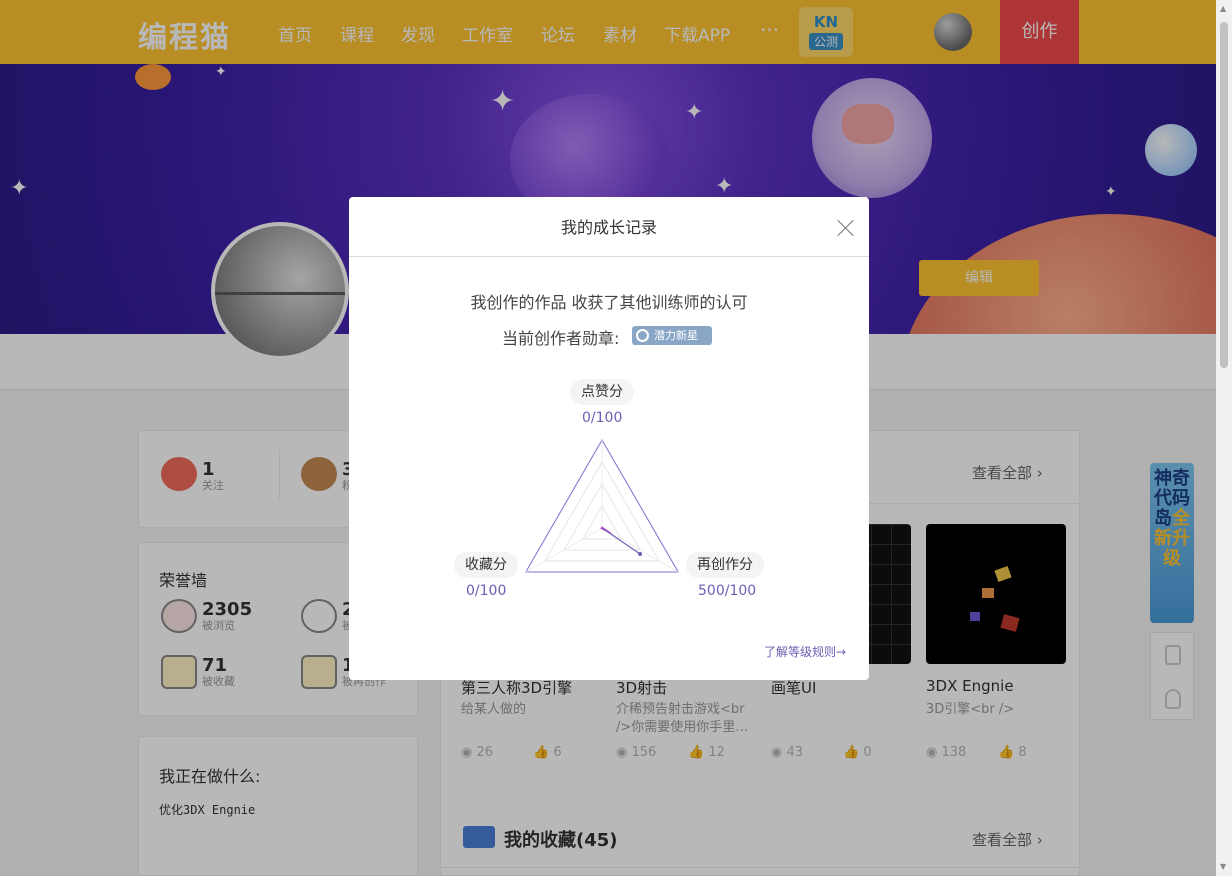  I want to click on recreate-axis-label: 再创作分, so click(725, 565).